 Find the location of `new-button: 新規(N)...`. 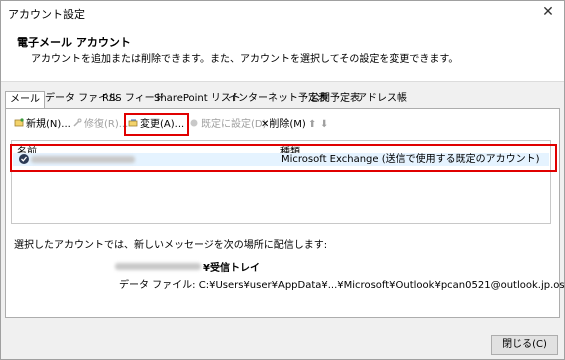

new-button: 新規(N)... is located at coordinates (42, 125).